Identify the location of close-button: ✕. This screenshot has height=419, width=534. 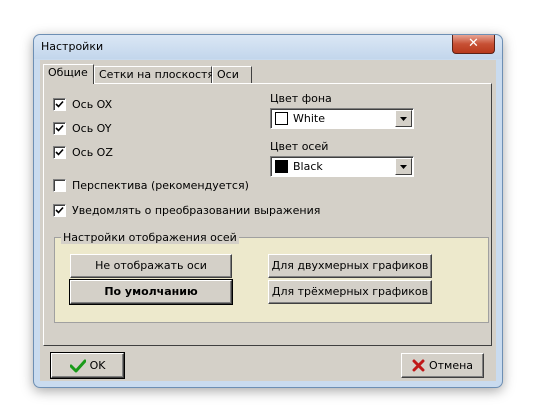
(473, 44).